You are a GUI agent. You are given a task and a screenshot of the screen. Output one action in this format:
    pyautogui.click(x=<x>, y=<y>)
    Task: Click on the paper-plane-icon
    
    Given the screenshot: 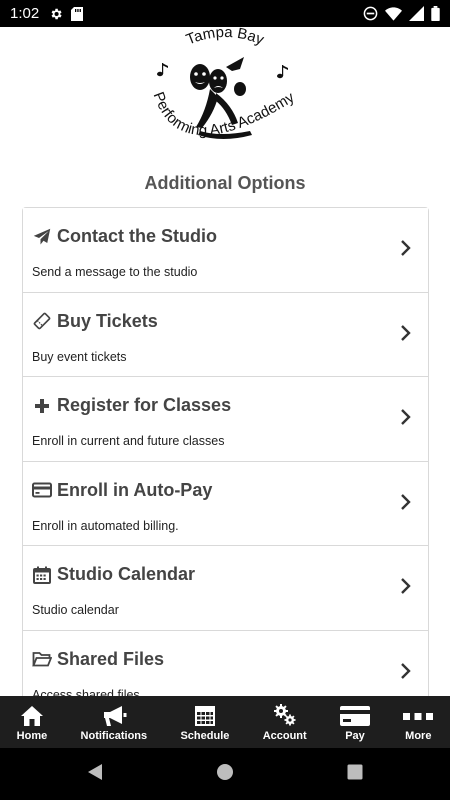 What is the action you would take?
    pyautogui.click(x=42, y=237)
    